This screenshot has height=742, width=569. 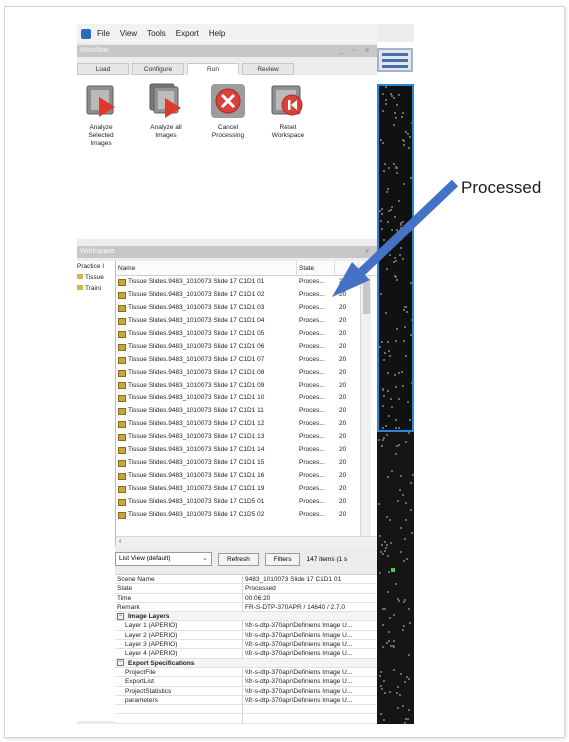 I want to click on property-row-empty, so click(x=246, y=719).